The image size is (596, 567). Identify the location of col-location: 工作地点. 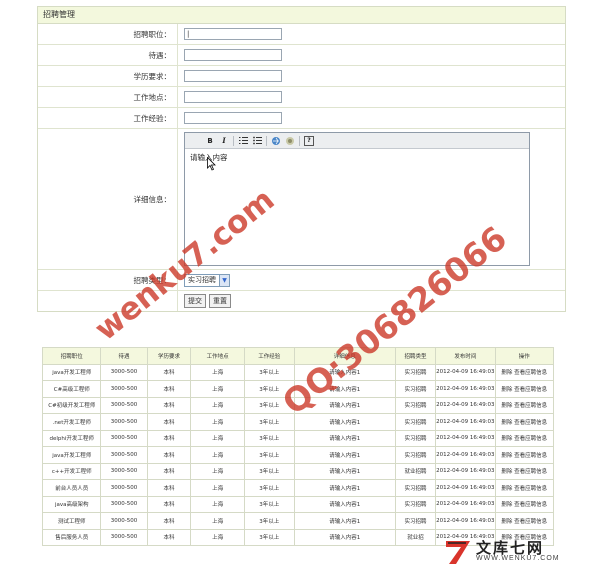
(217, 356).